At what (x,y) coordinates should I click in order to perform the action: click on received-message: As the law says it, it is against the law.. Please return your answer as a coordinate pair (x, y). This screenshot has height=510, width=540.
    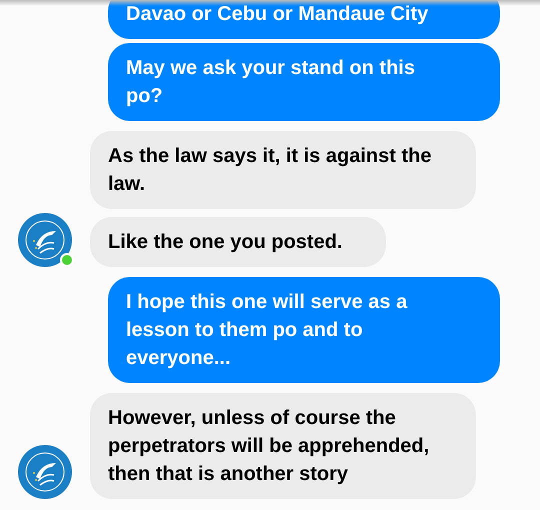
    Looking at the image, I should click on (283, 170).